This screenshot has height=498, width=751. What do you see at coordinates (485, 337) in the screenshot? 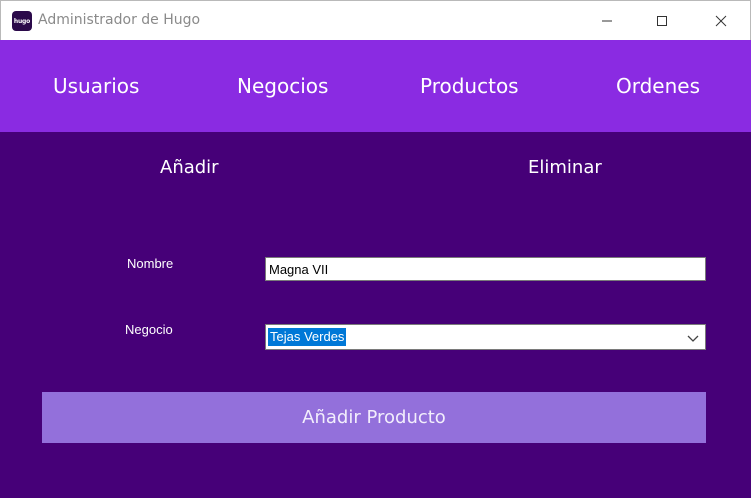
I see `negocio-select: Tejas Verdes` at bounding box center [485, 337].